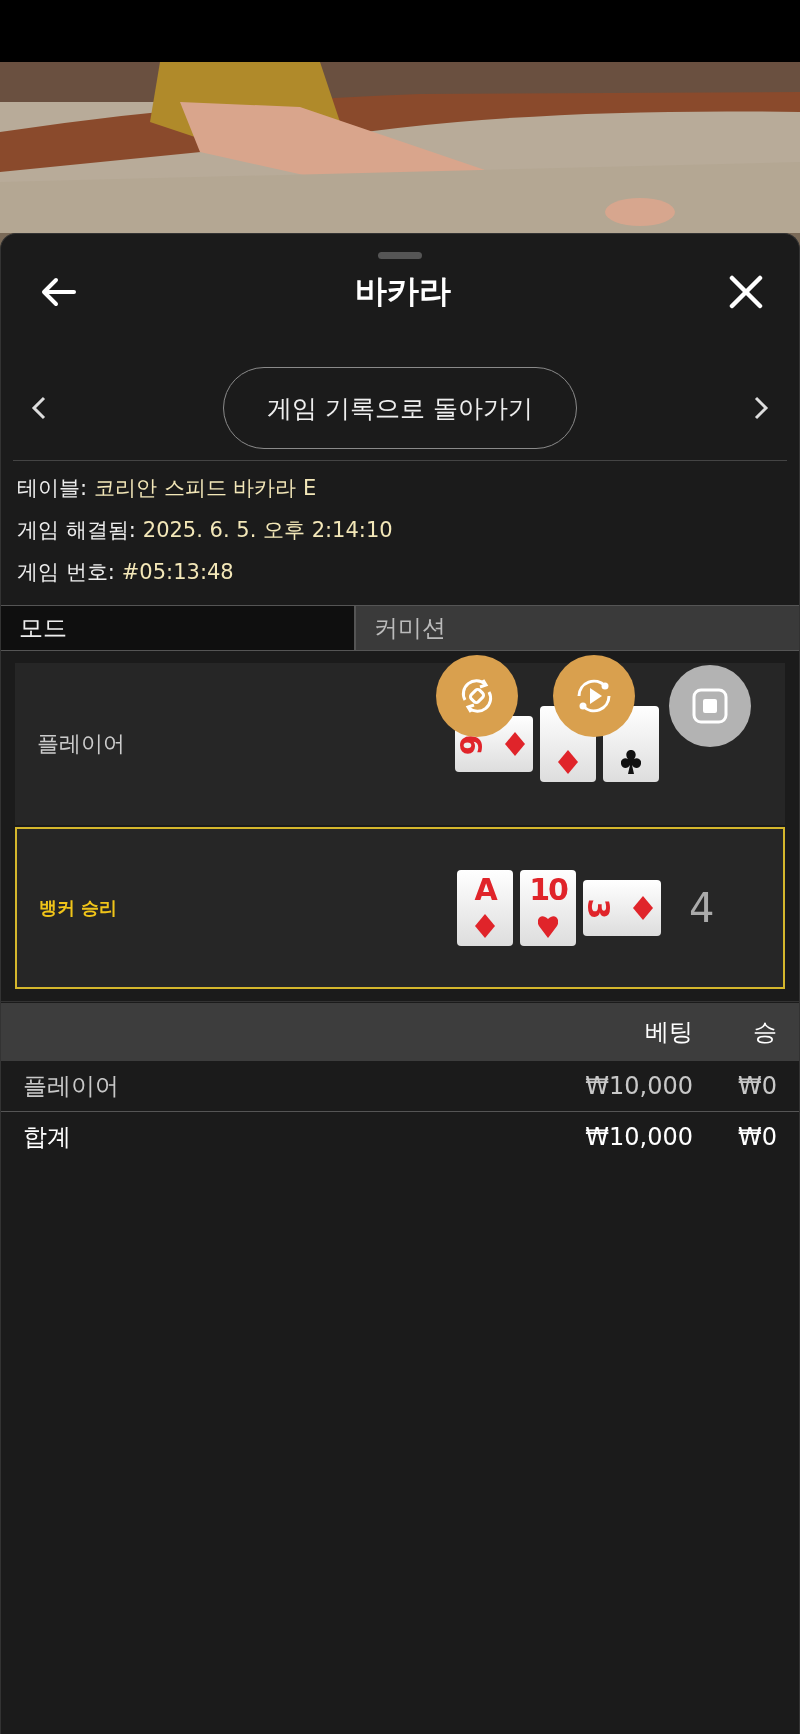 The height and width of the screenshot is (1734, 800). What do you see at coordinates (178, 628) in the screenshot?
I see `mode-label: 모드` at bounding box center [178, 628].